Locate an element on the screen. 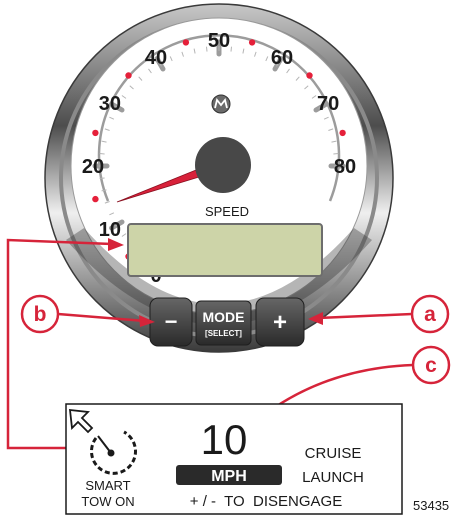 This screenshot has height=519, width=468. figure-number: 53435 is located at coordinates (431, 505).